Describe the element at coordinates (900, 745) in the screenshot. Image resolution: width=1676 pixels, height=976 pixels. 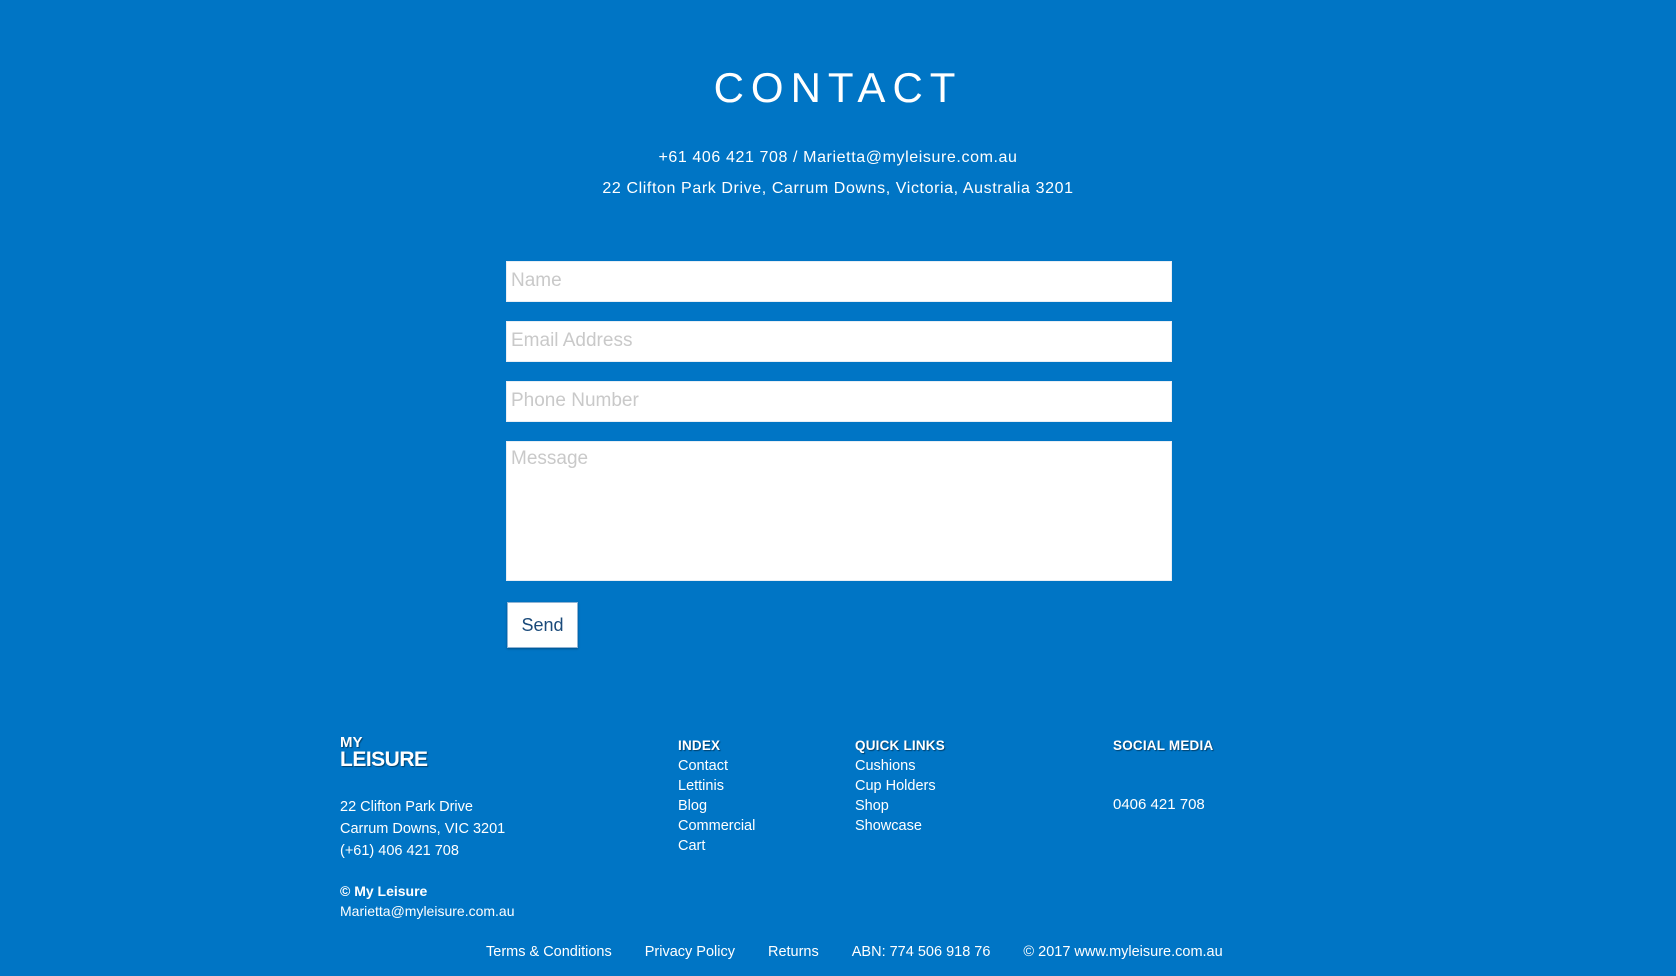
I see `quick-links-heading: QUICK LINKS` at that location.